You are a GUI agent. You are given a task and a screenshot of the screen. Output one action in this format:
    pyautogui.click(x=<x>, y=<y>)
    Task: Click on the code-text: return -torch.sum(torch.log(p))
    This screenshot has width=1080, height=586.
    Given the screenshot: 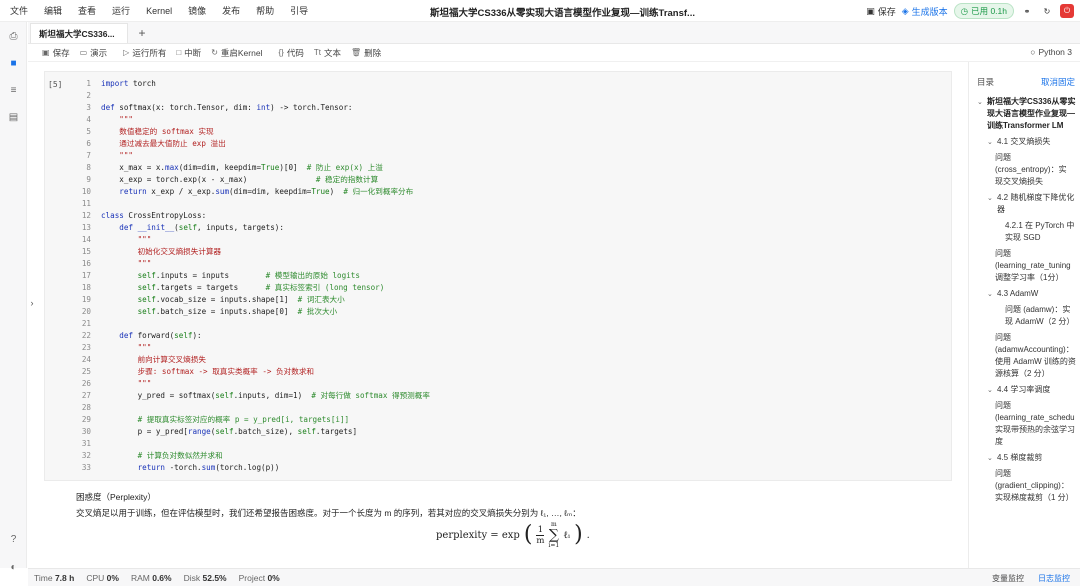 What is the action you would take?
    pyautogui.click(x=190, y=468)
    